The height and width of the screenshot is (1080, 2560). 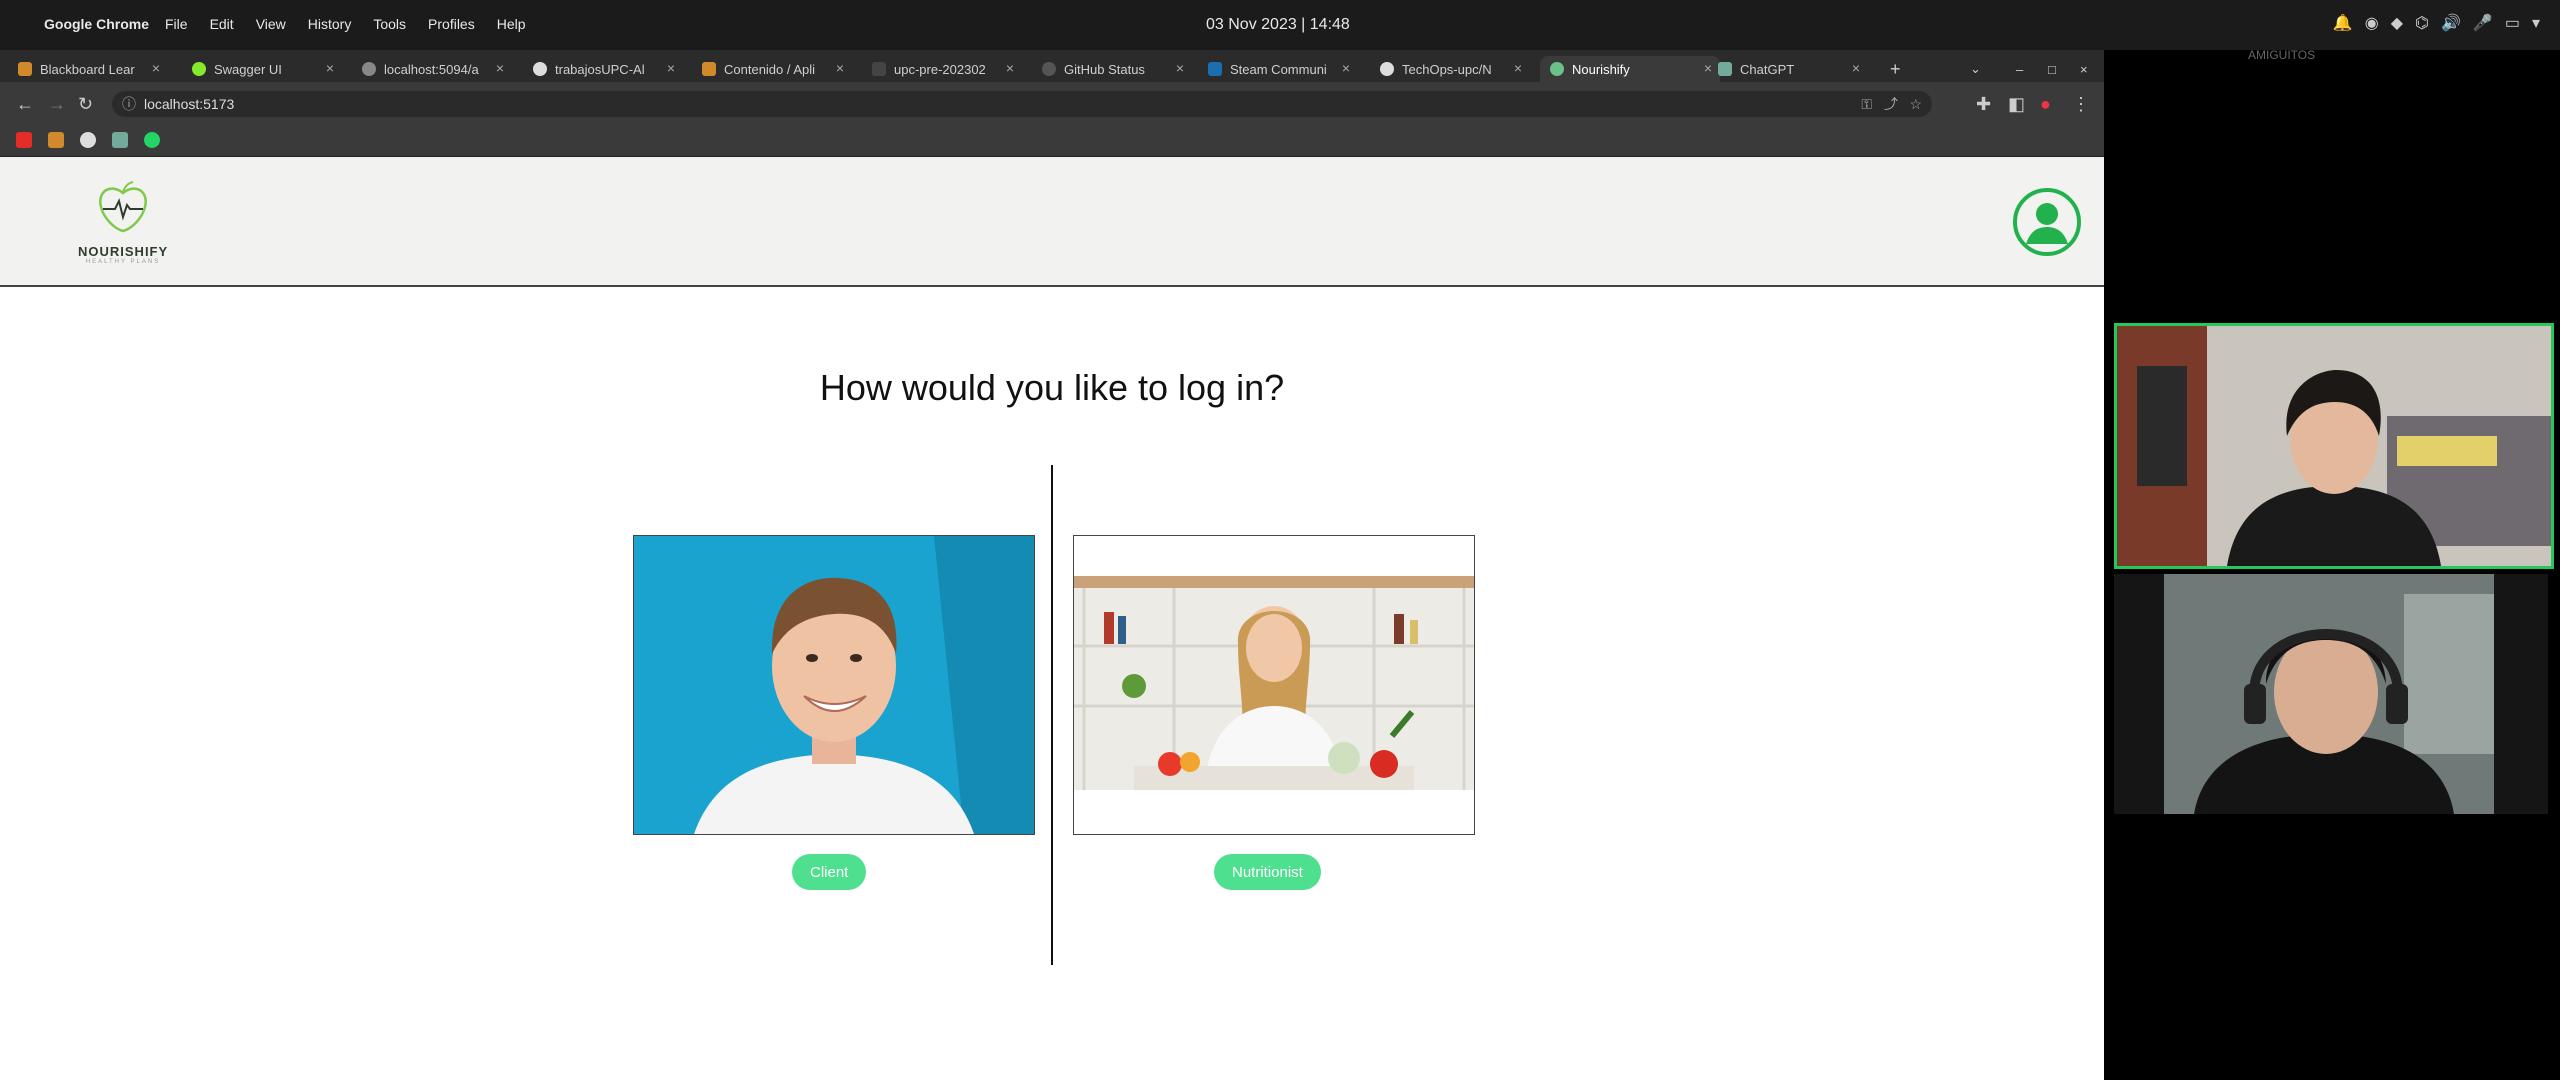 I want to click on network-icon: ⌬, so click(x=2422, y=23).